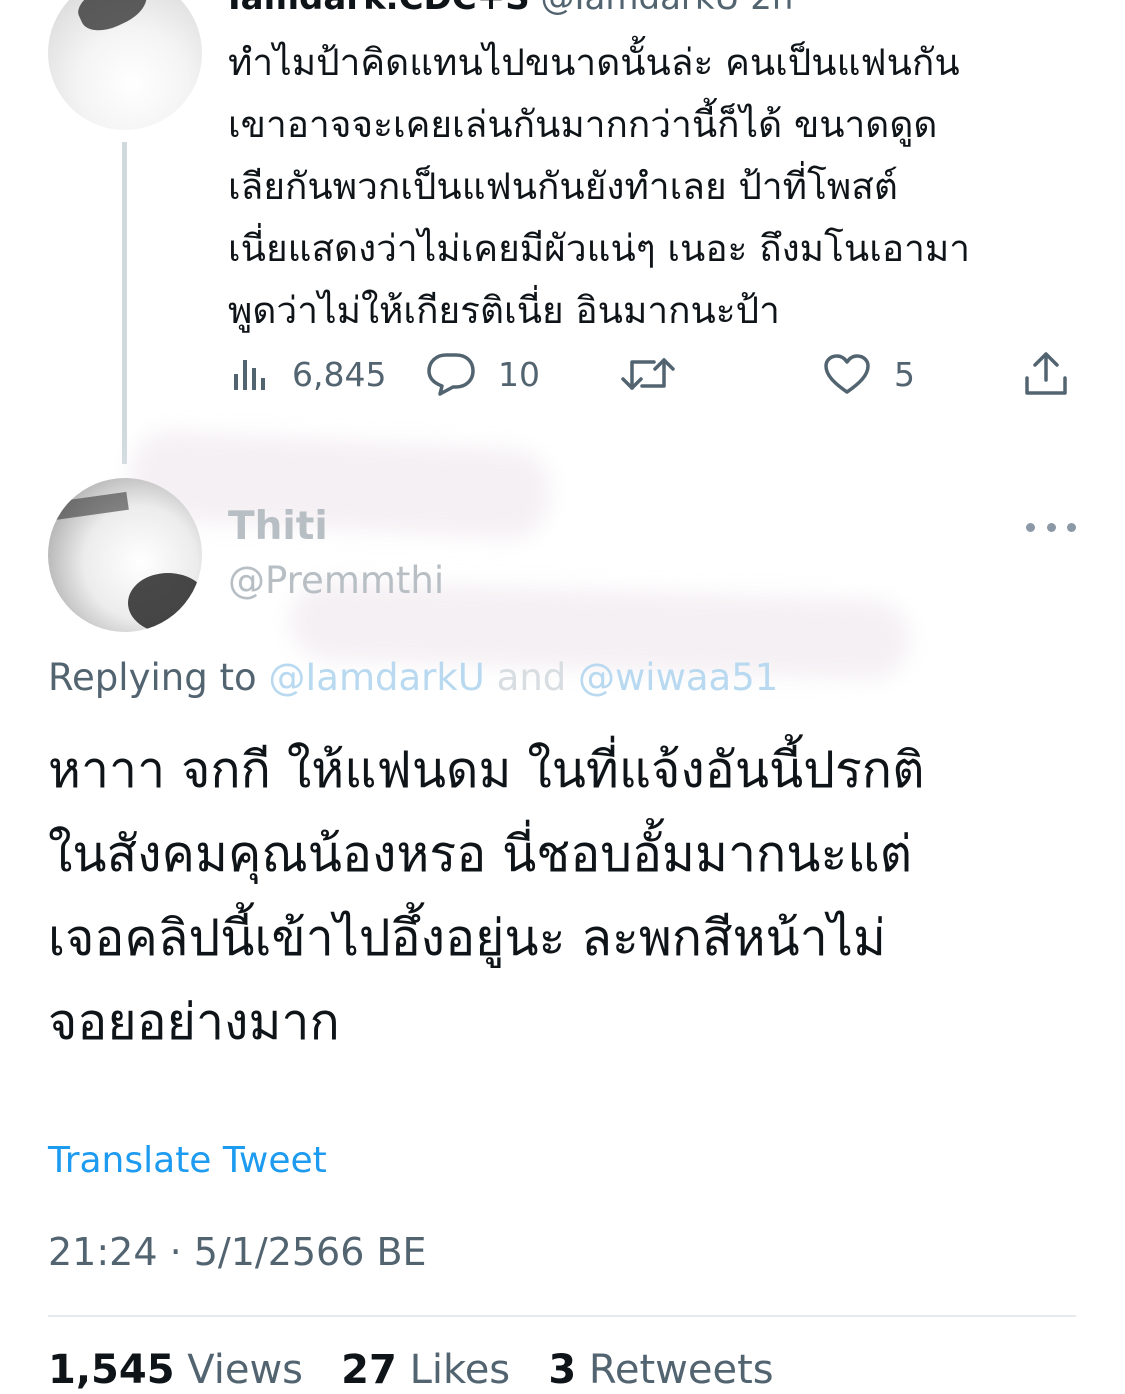  I want to click on parent-tweet-header: Iamdark.CDC+S @IamdarkU 2h, so click(510, 9).